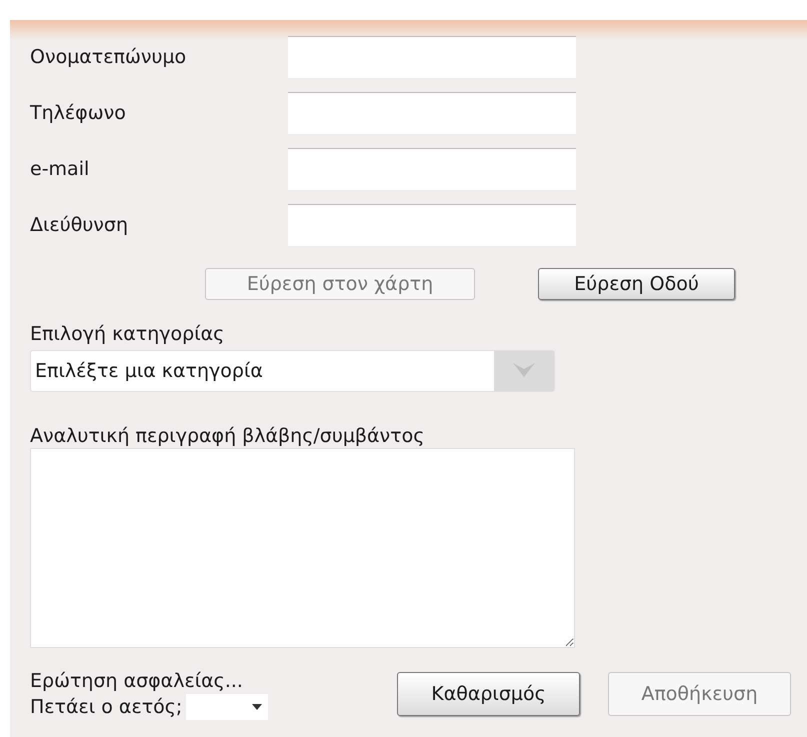 The image size is (807, 737). Describe the element at coordinates (80, 225) in the screenshot. I see `field-label: Διεύθυνση` at that location.